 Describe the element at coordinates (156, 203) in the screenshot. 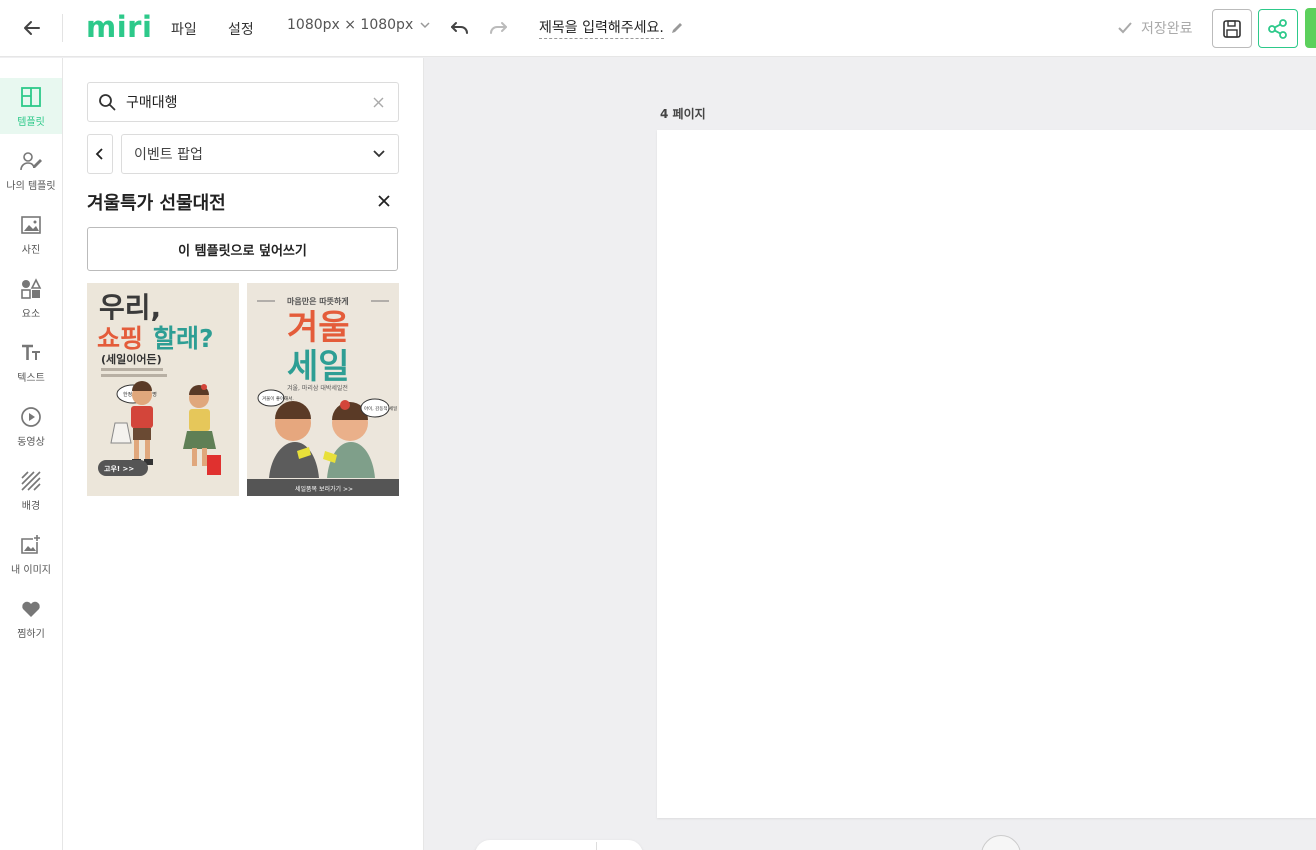

I see `template-set-title: 겨울특가 선물대전` at that location.